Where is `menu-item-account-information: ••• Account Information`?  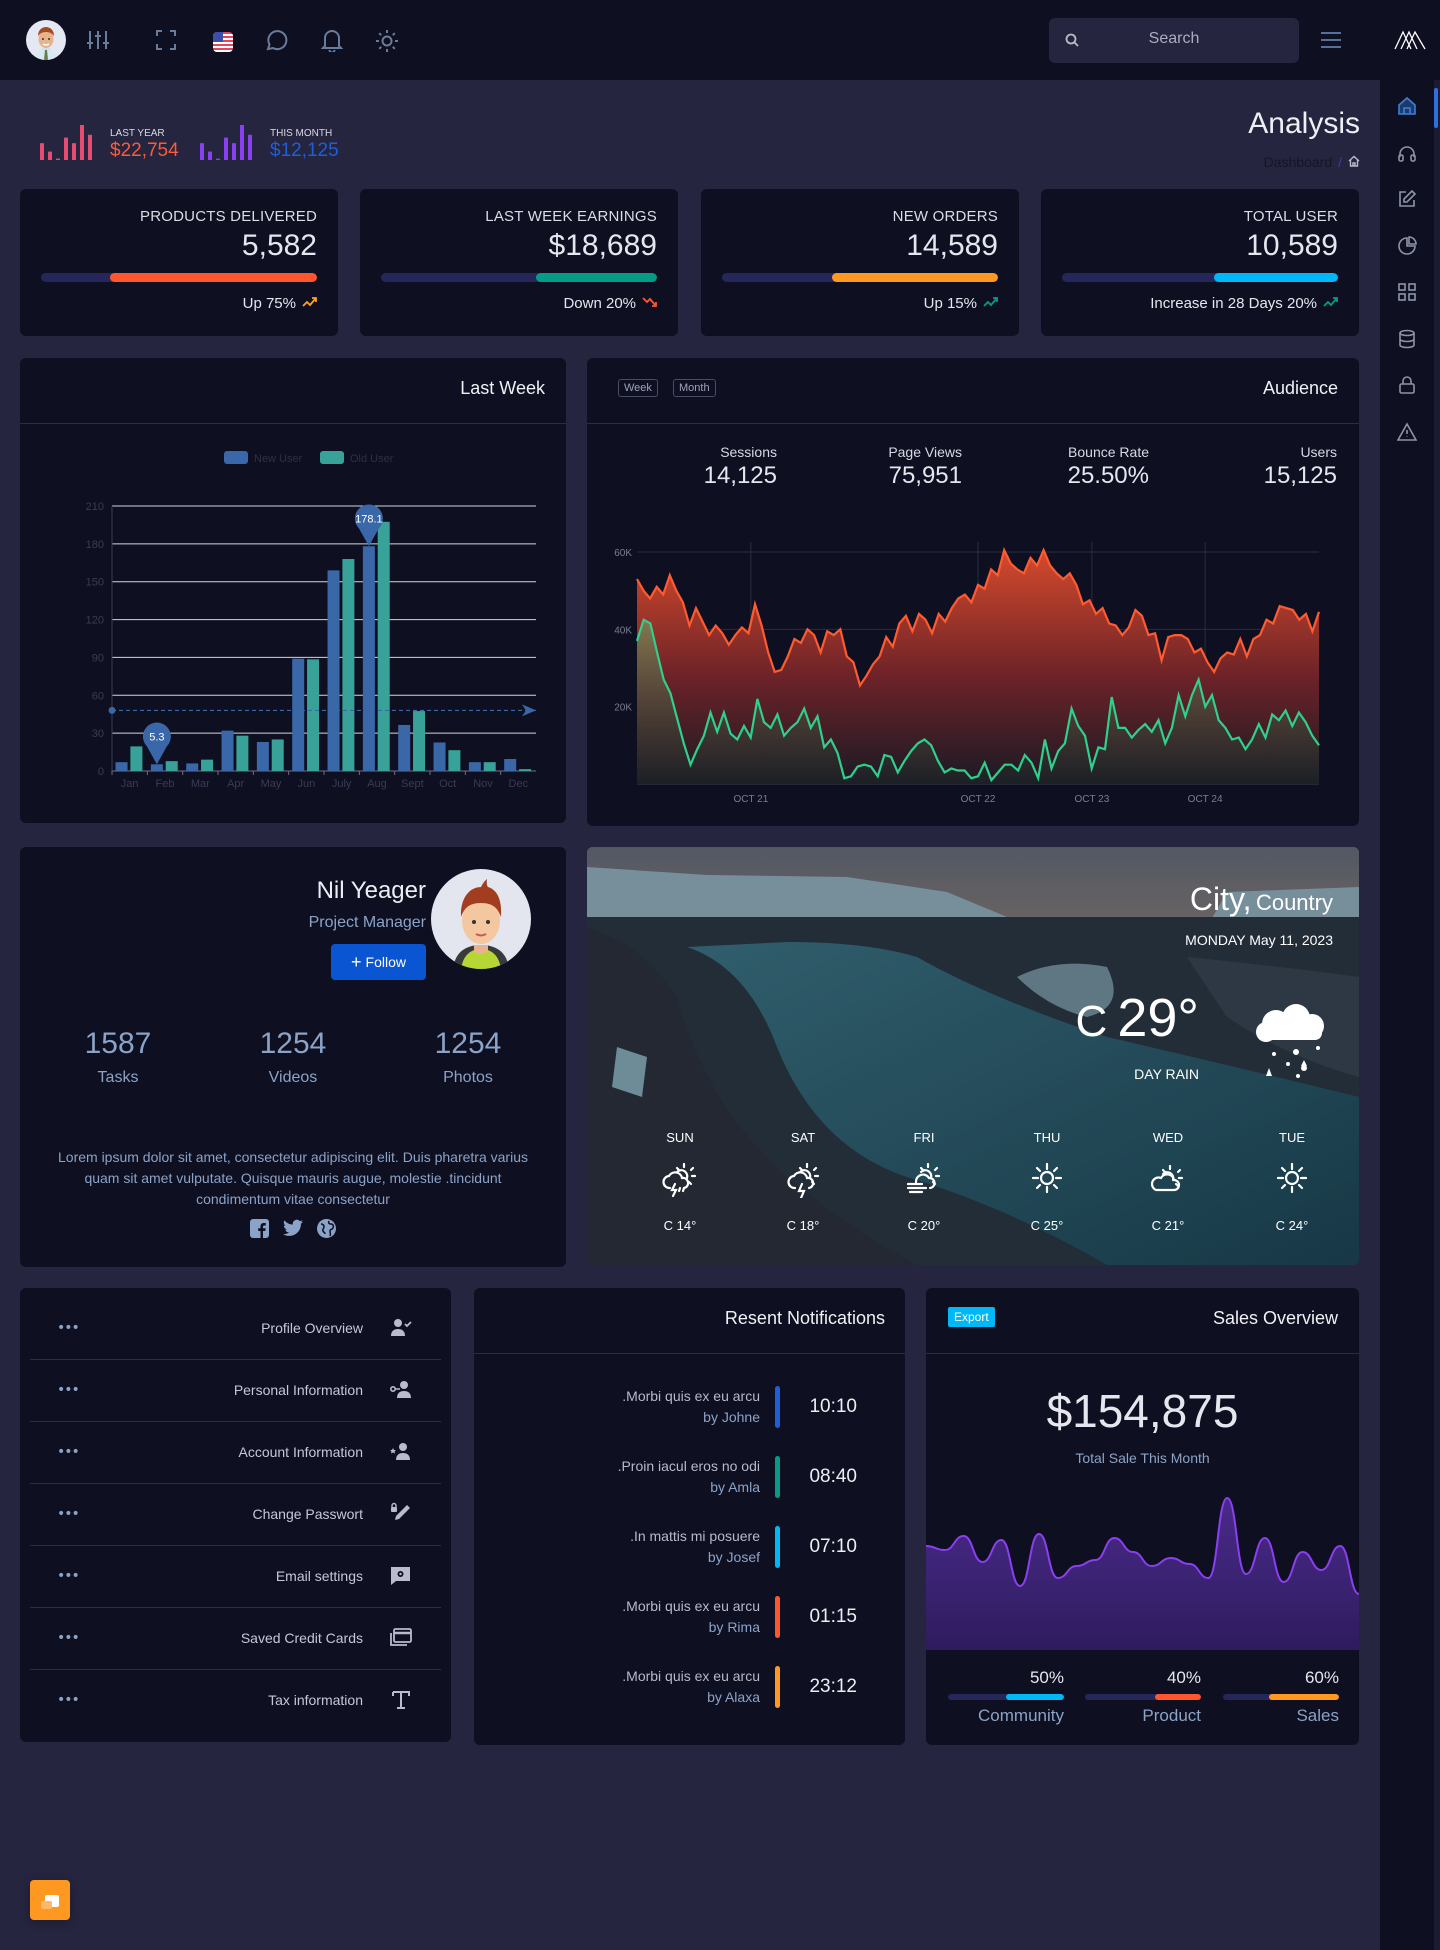
menu-item-account-information: ••• Account Information is located at coordinates (235, 1453).